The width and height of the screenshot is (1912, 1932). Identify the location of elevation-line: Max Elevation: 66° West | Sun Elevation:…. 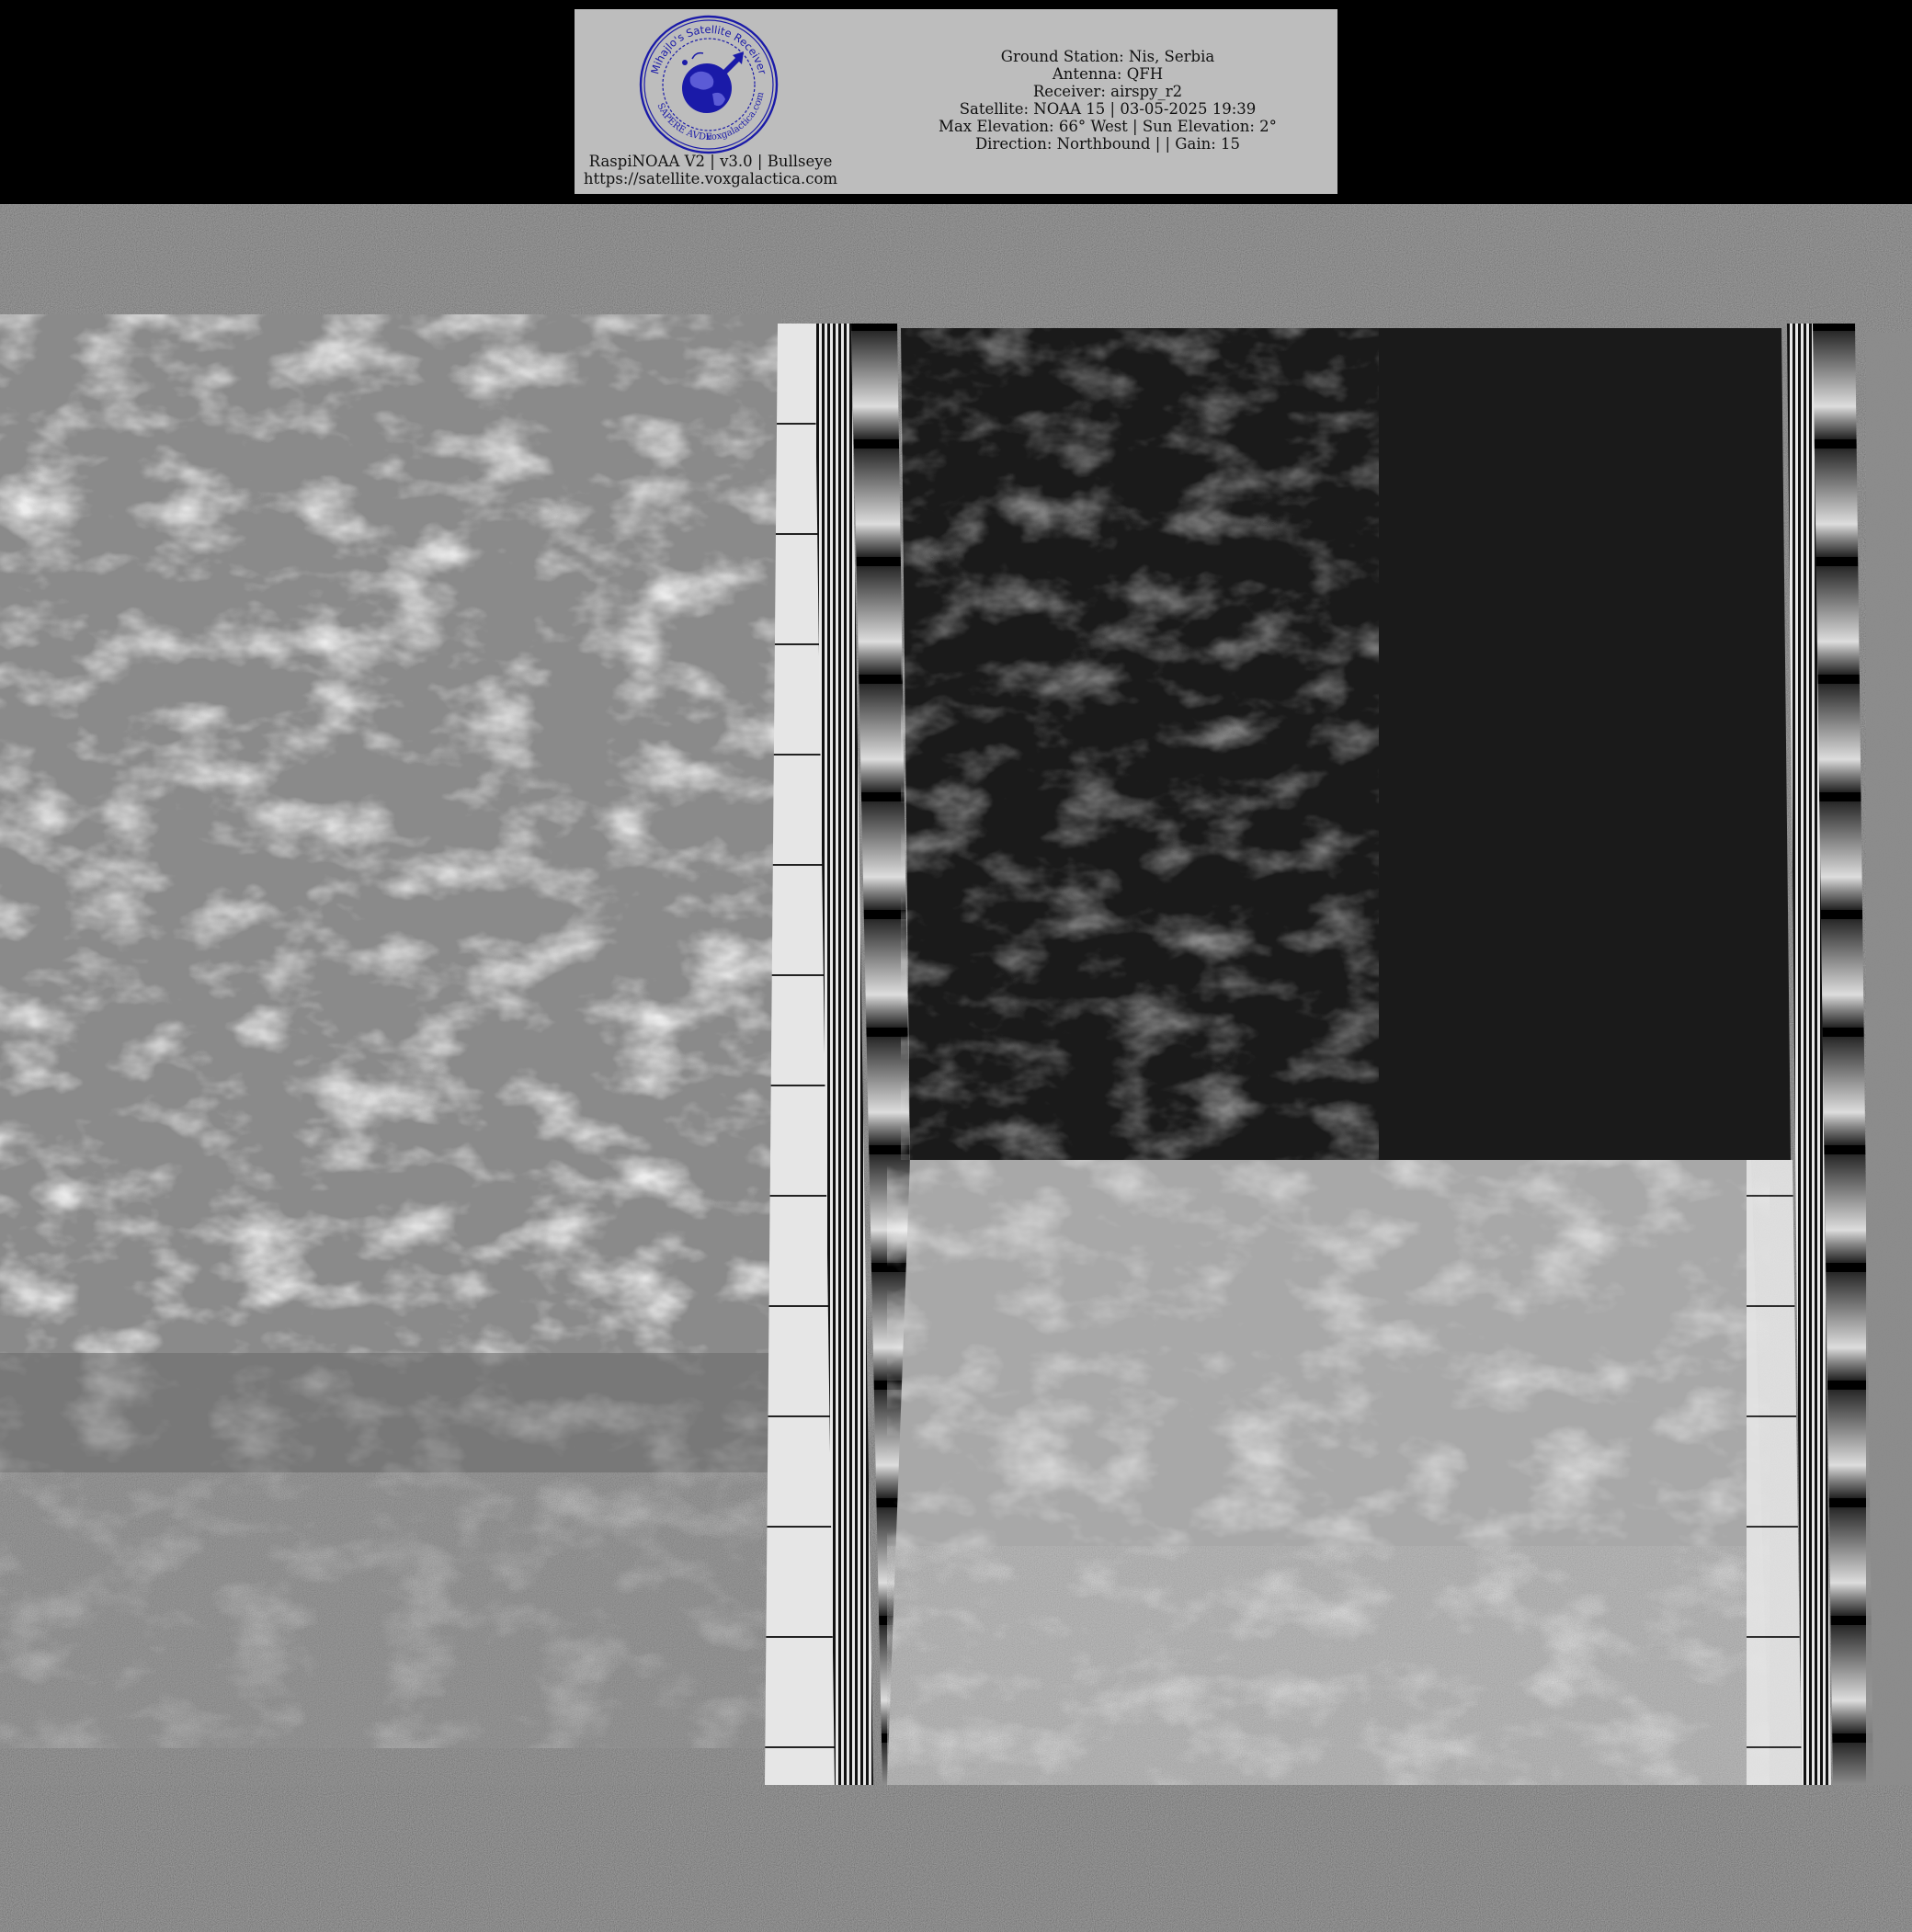
(1108, 126).